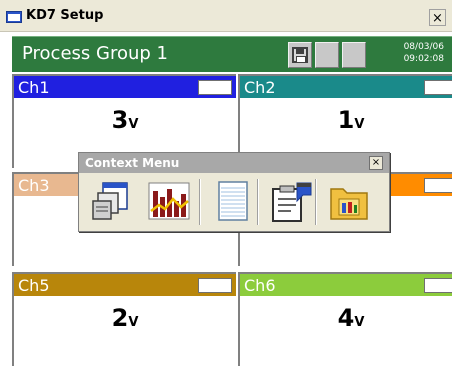 This screenshot has height=370, width=452. Describe the element at coordinates (234, 163) in the screenshot. I see `context-menu-titlebar: Context Menu ×` at that location.